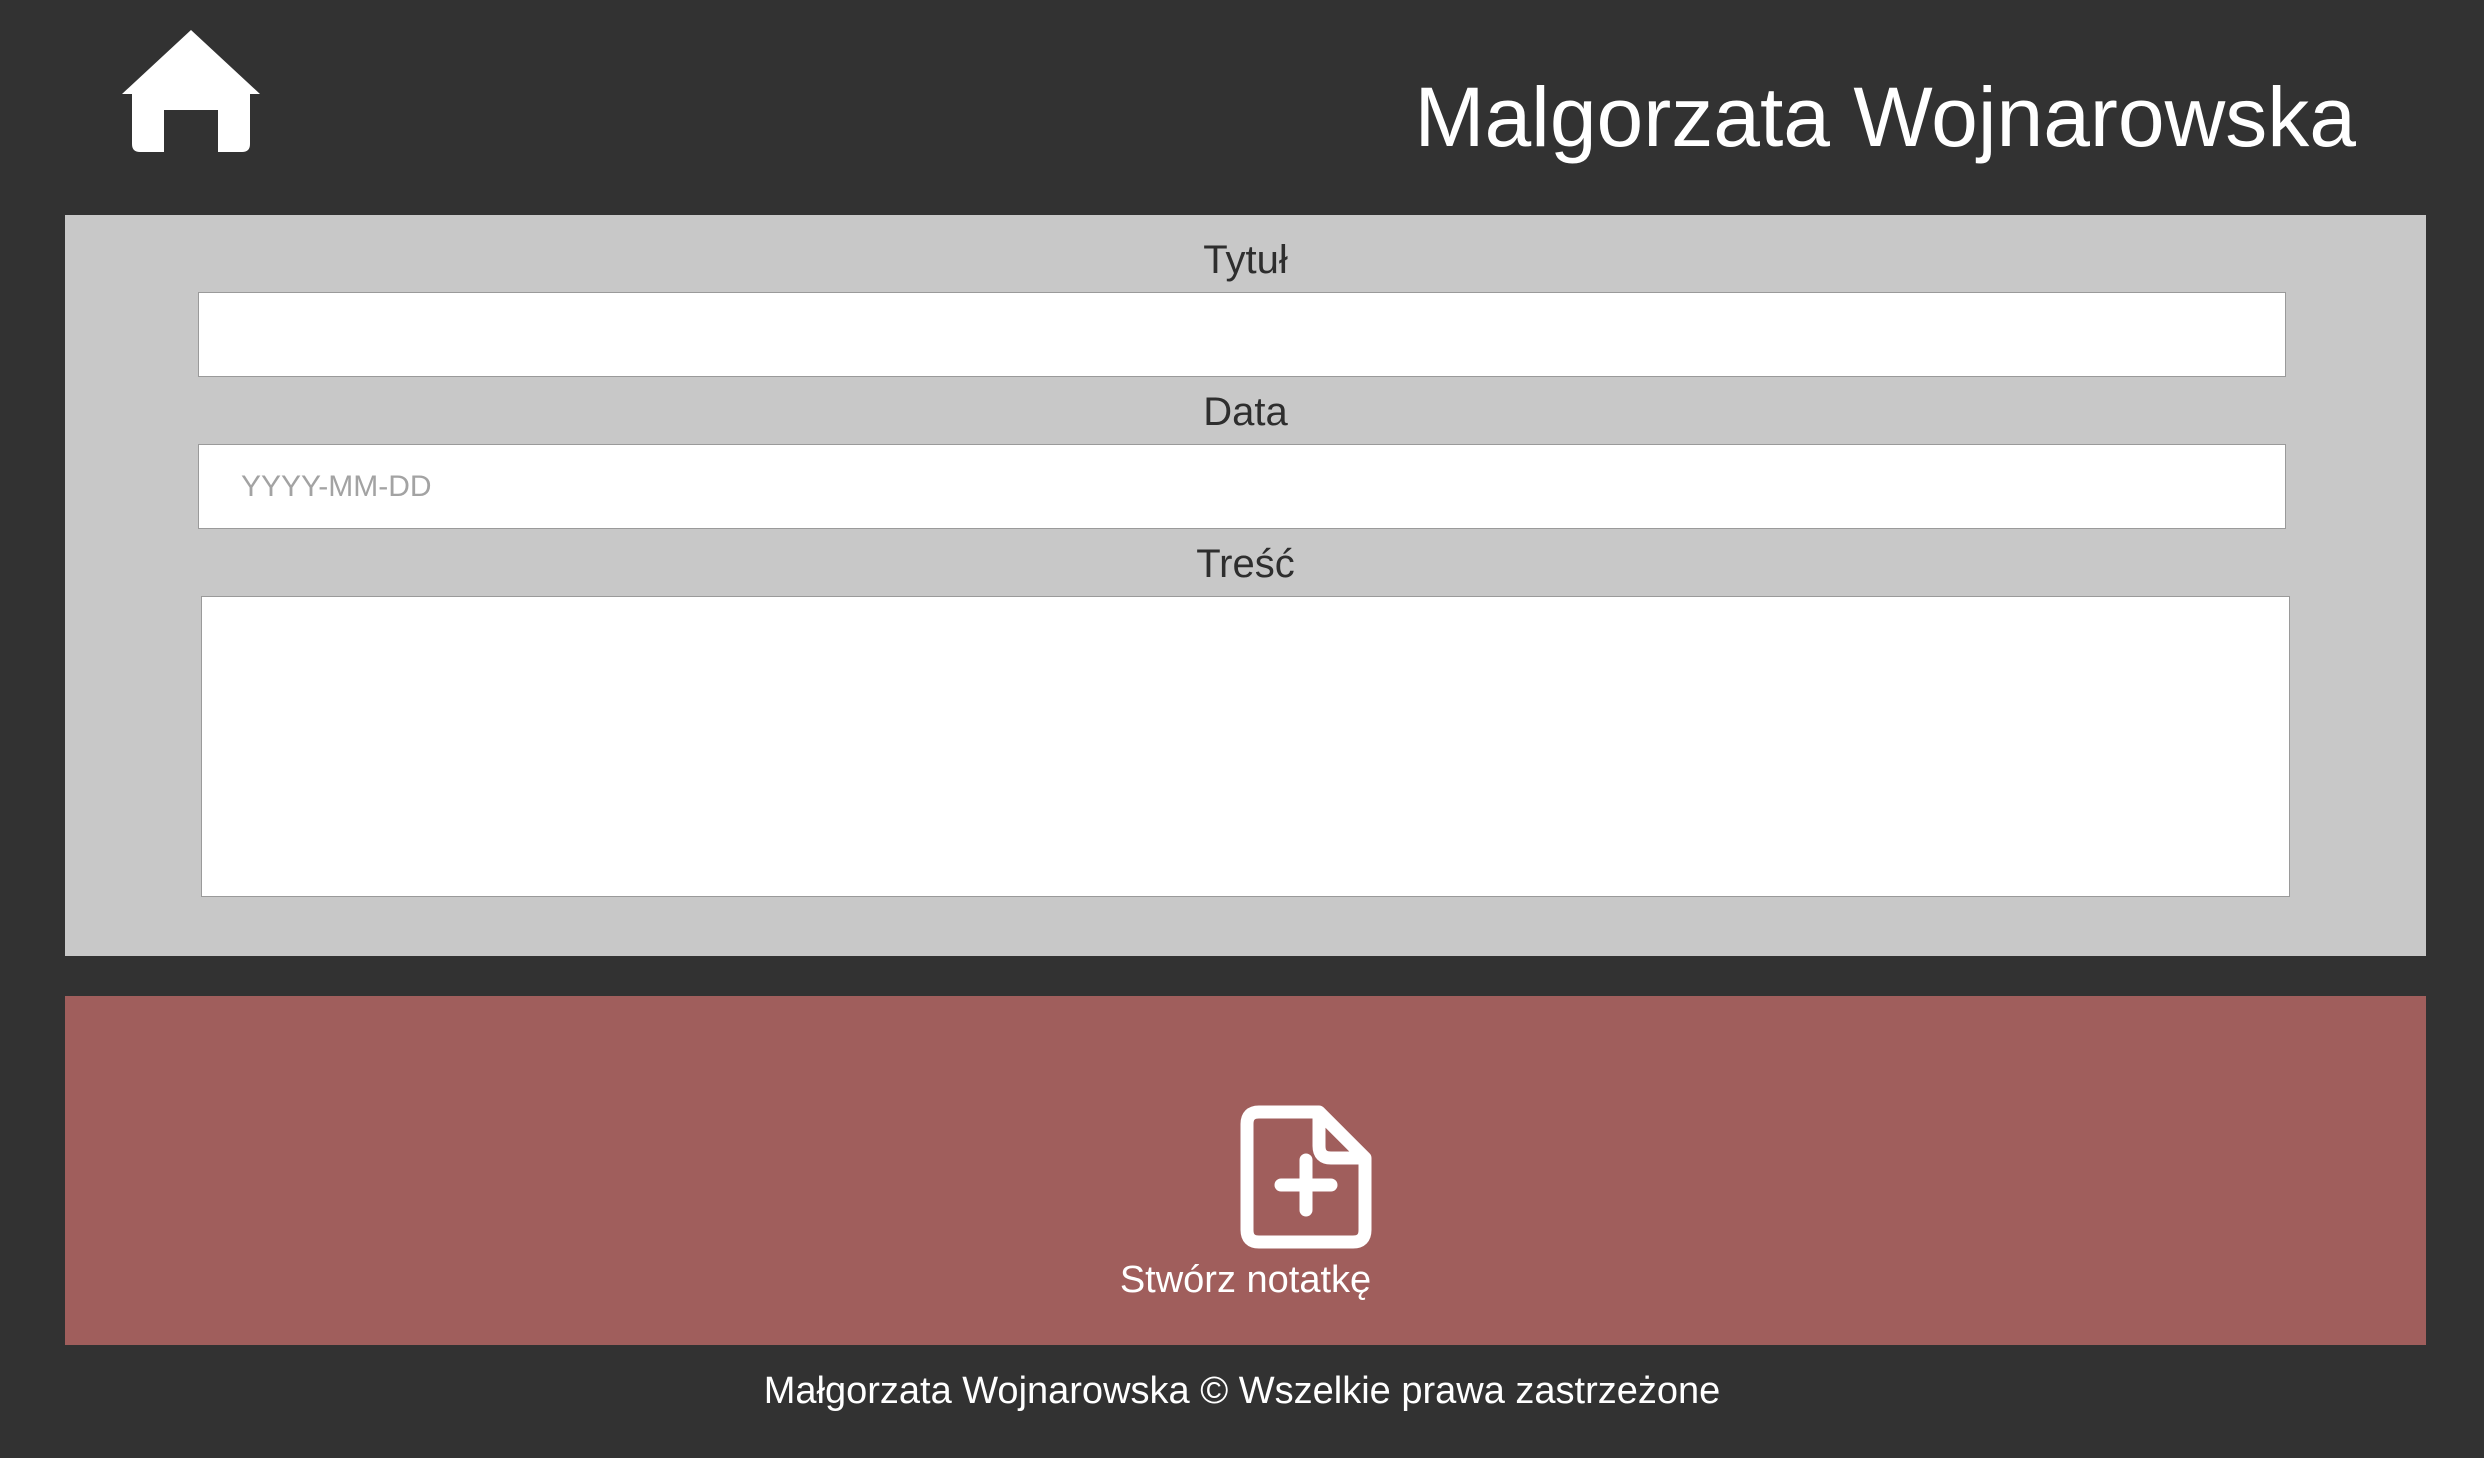  I want to click on date-input, so click(1242, 486).